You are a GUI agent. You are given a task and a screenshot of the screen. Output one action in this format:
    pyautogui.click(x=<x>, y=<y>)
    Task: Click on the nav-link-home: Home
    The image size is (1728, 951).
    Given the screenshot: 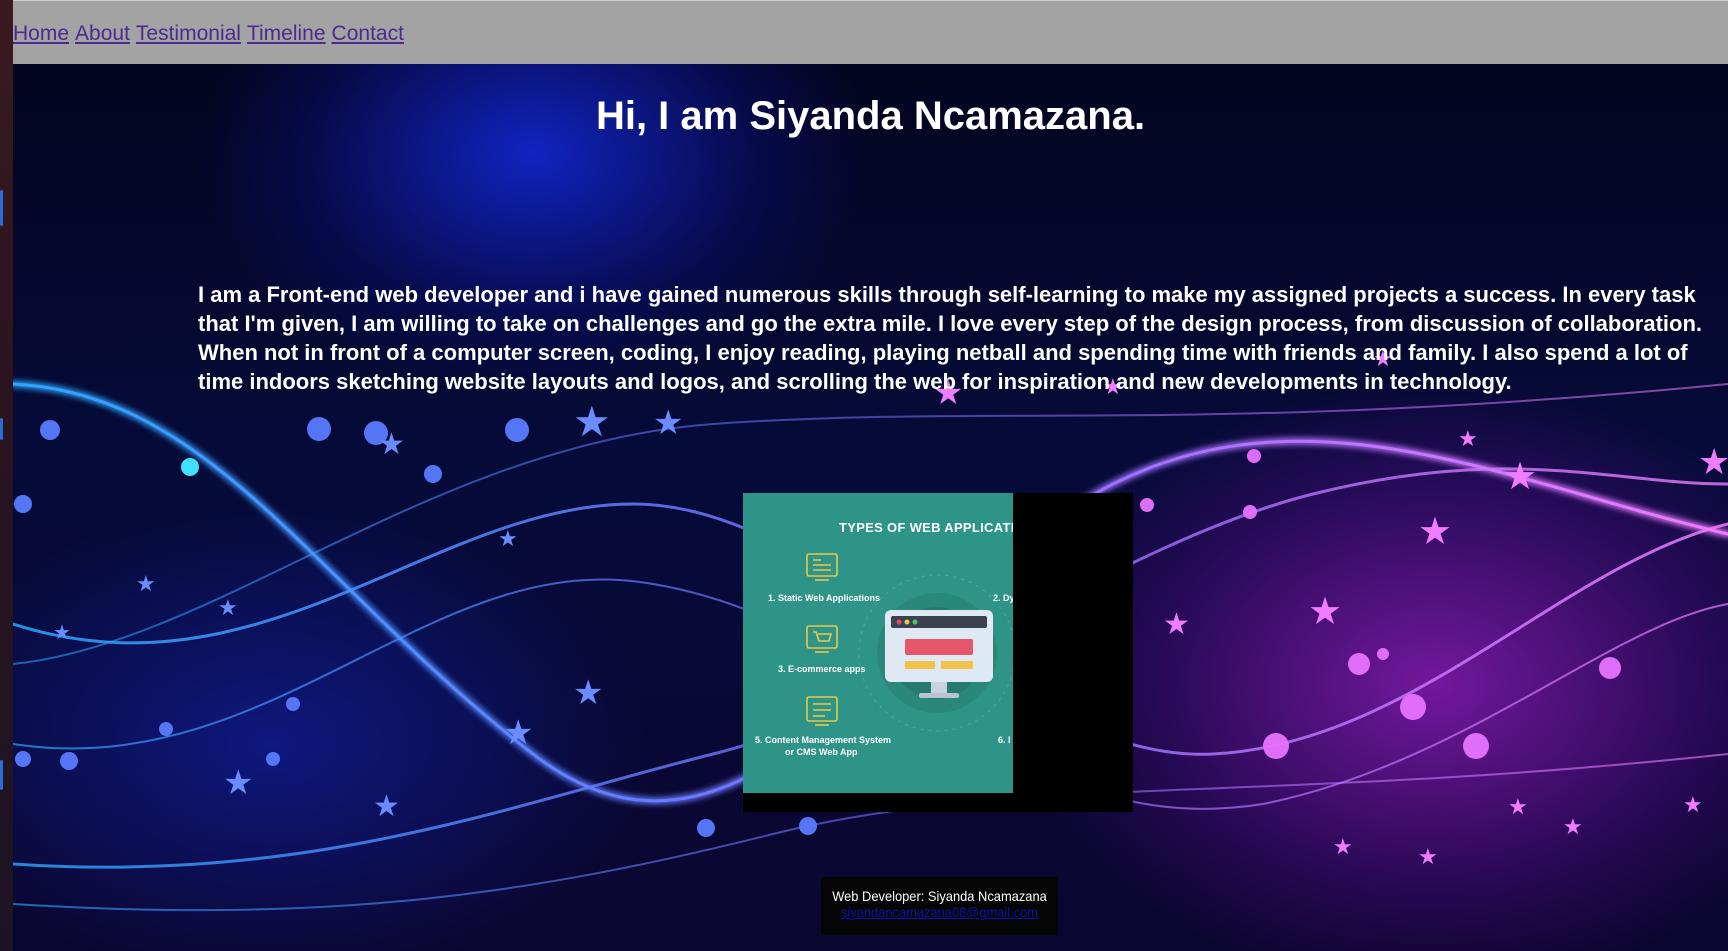 What is the action you would take?
    pyautogui.click(x=41, y=34)
    